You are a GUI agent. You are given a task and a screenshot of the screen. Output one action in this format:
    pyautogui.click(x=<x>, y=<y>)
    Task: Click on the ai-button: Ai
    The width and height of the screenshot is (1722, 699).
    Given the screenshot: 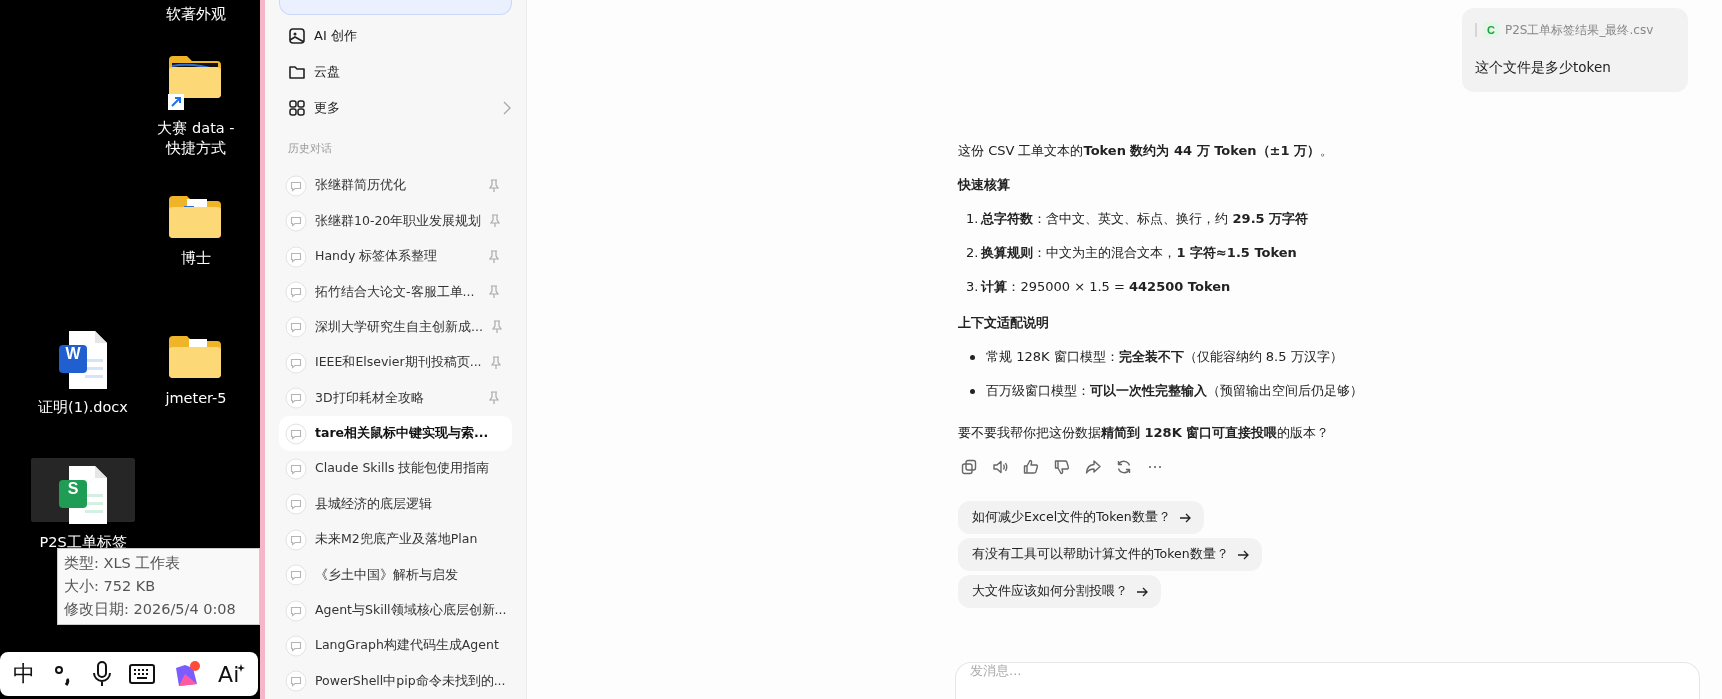 What is the action you would take?
    pyautogui.click(x=232, y=674)
    